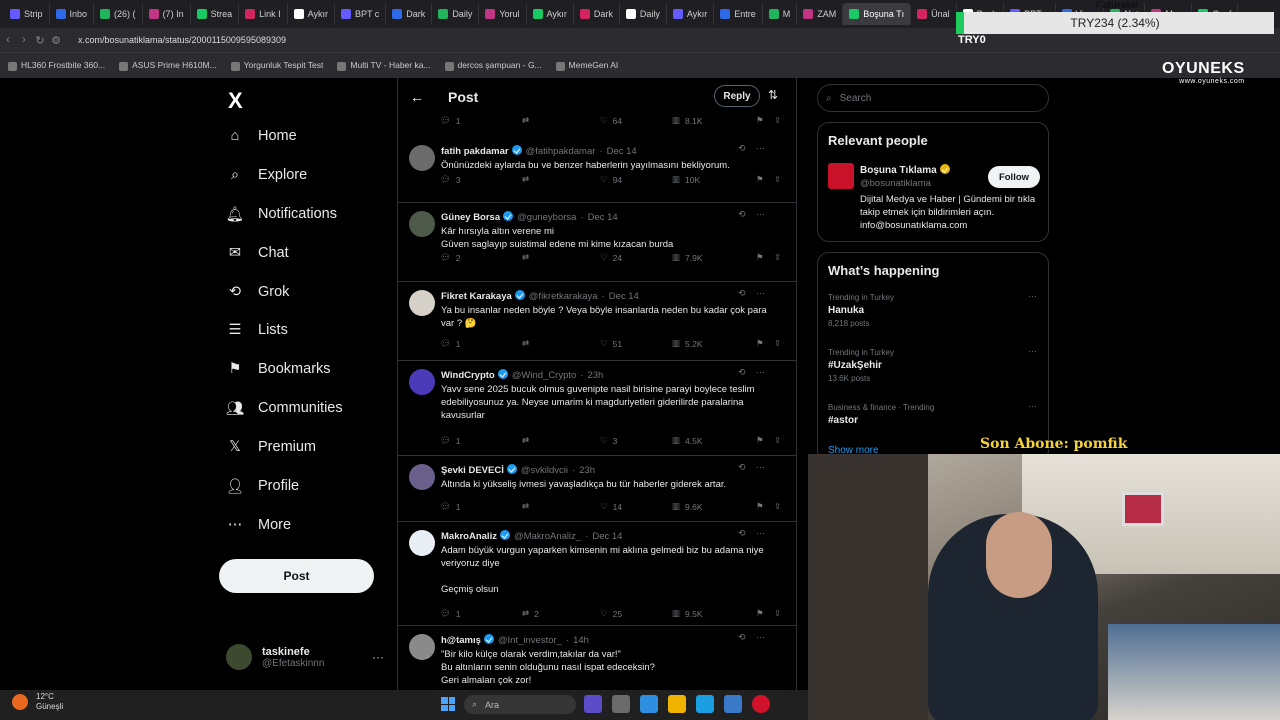 The height and width of the screenshot is (720, 1280). Describe the element at coordinates (587, 470) in the screenshot. I see `tweet-time: 23h` at that location.